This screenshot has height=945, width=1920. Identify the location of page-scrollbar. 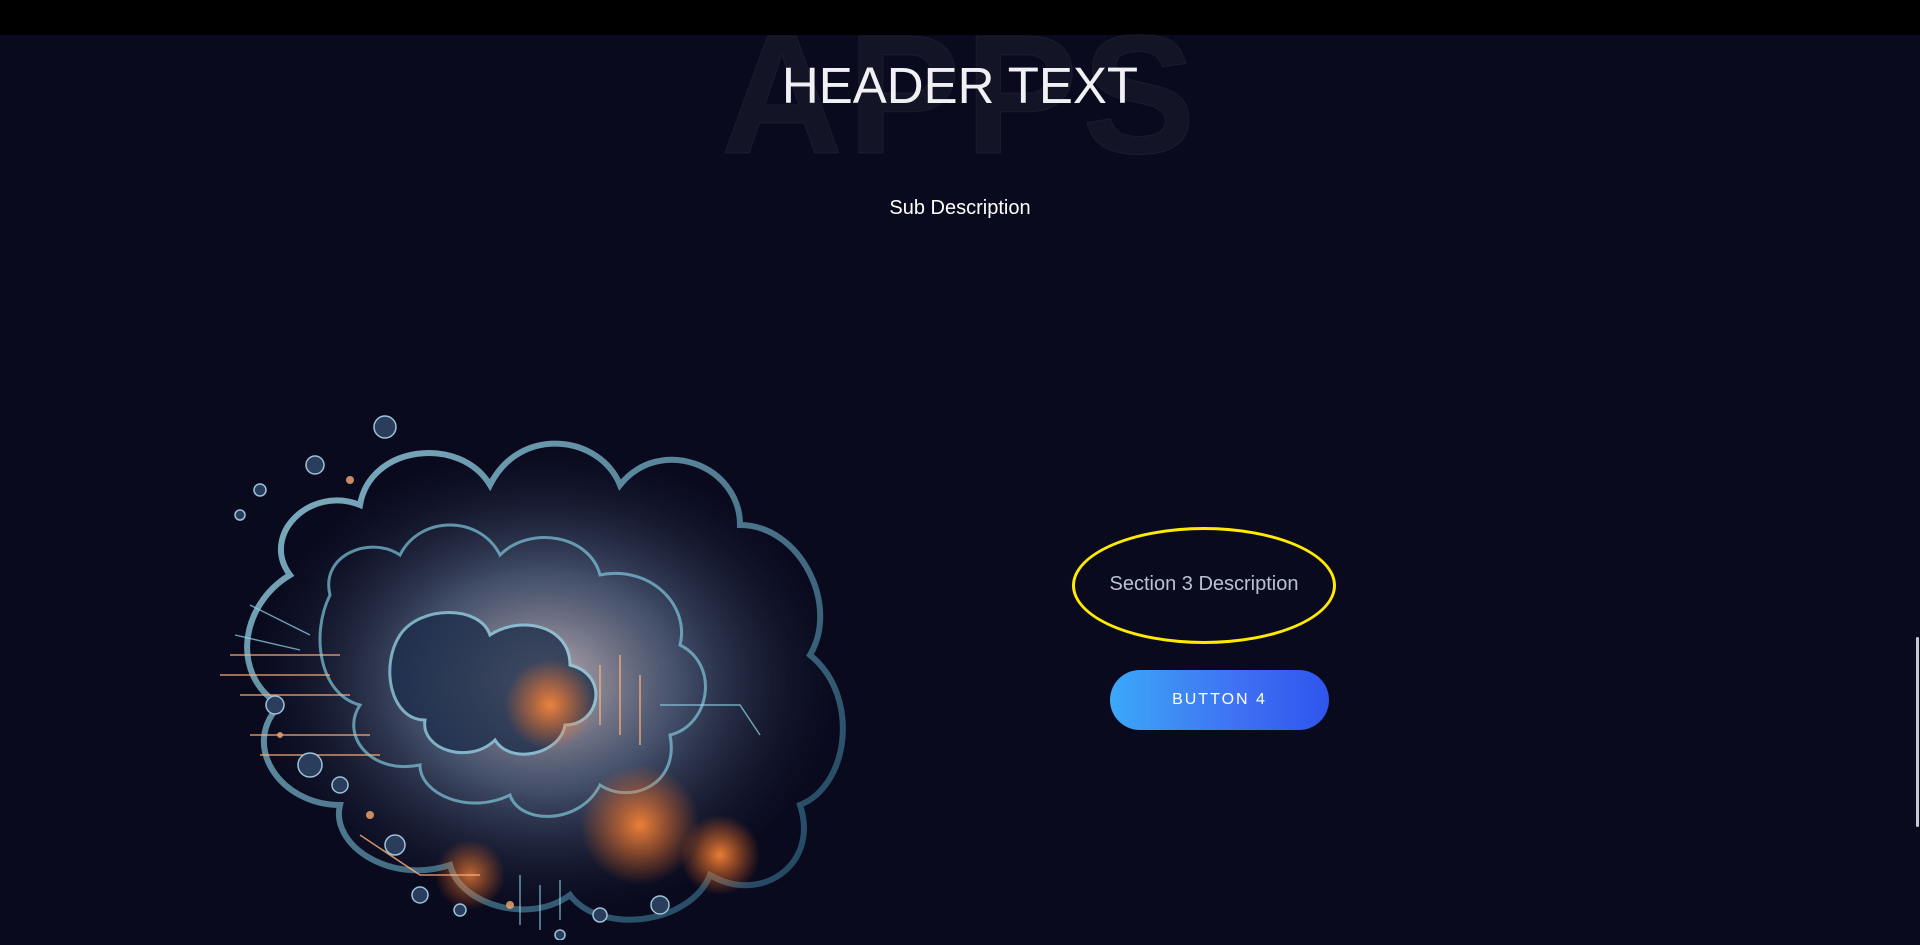
(1917, 490).